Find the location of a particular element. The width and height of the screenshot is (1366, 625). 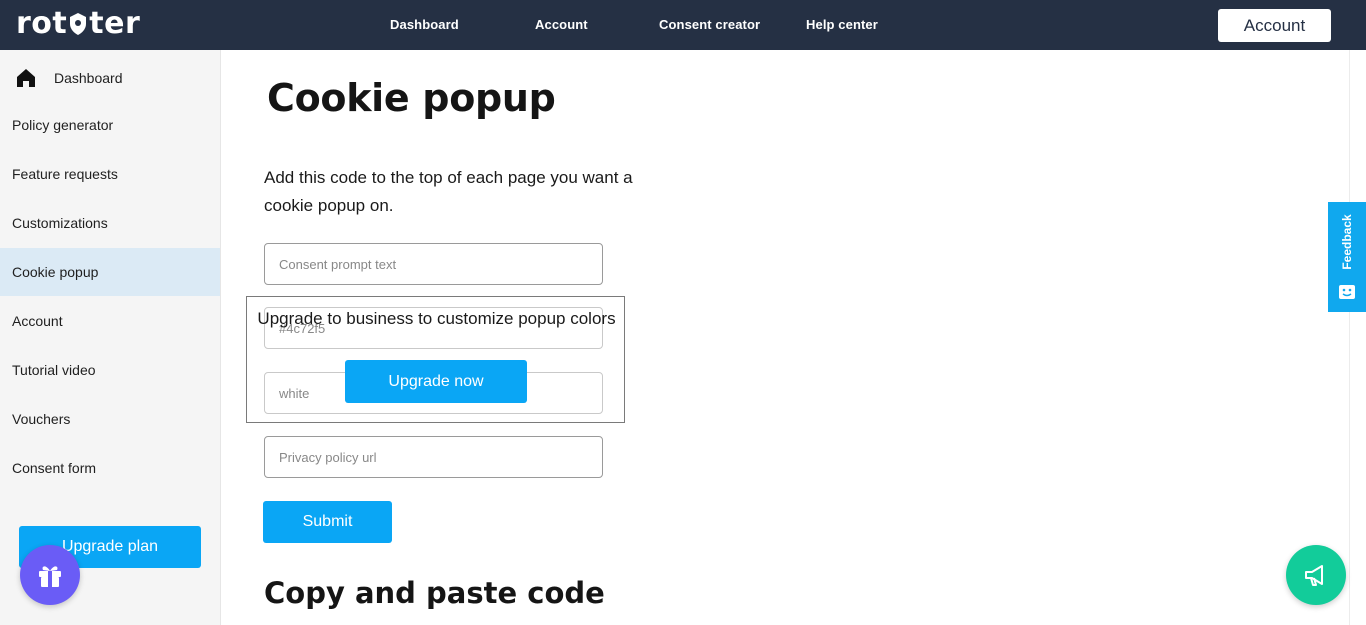

submit-button: Submit is located at coordinates (327, 522).